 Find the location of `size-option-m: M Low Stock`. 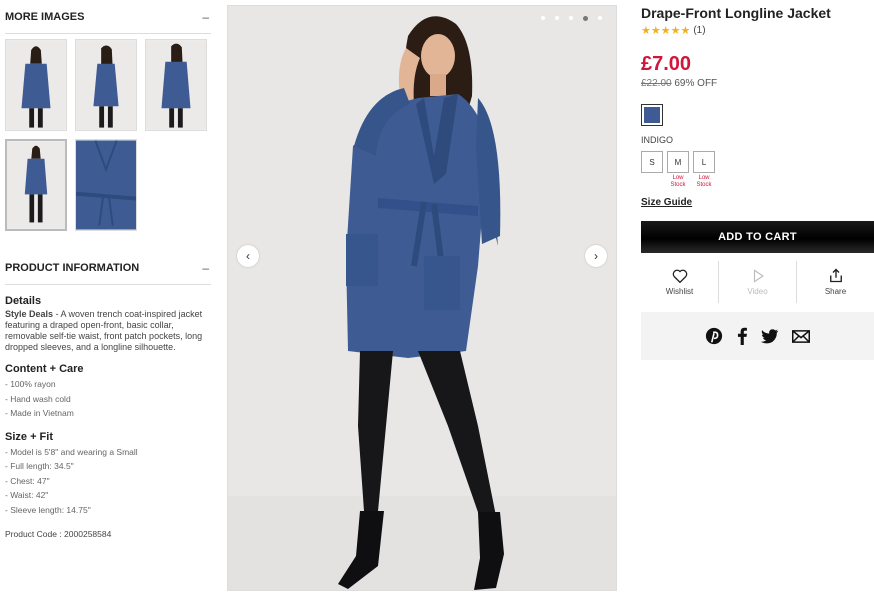

size-option-m: M Low Stock is located at coordinates (678, 170).